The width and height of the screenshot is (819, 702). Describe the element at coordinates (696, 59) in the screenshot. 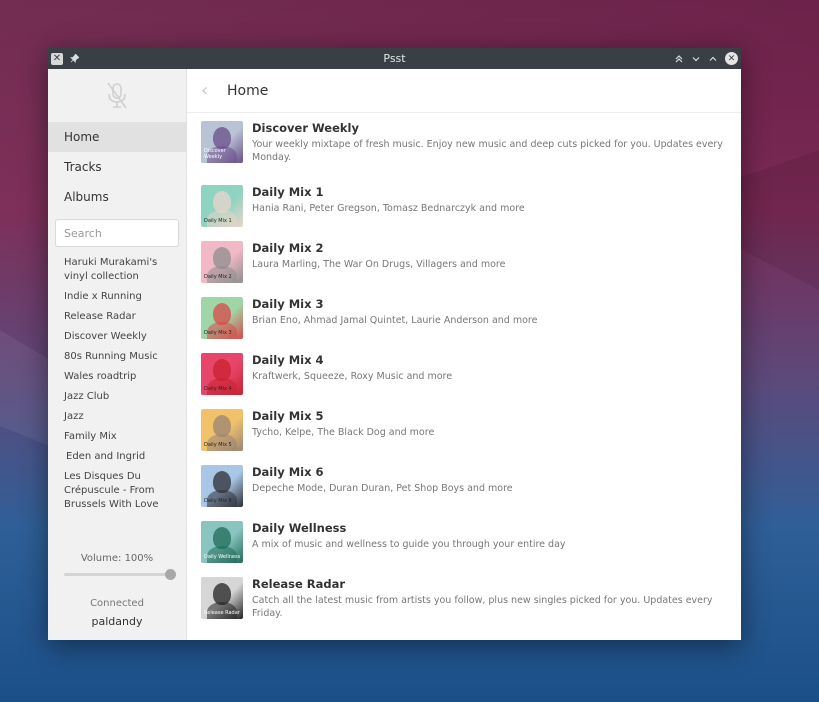

I see `minimize-icon` at that location.